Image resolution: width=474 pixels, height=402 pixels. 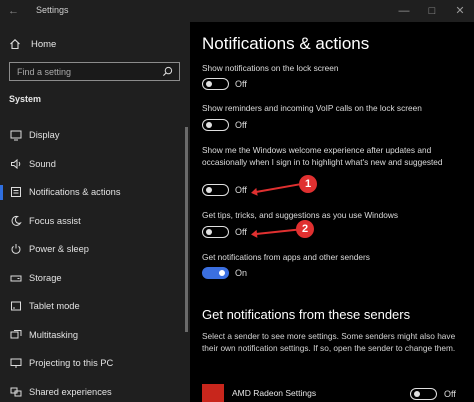 I want to click on multitasking-icon, so click(x=16, y=334).